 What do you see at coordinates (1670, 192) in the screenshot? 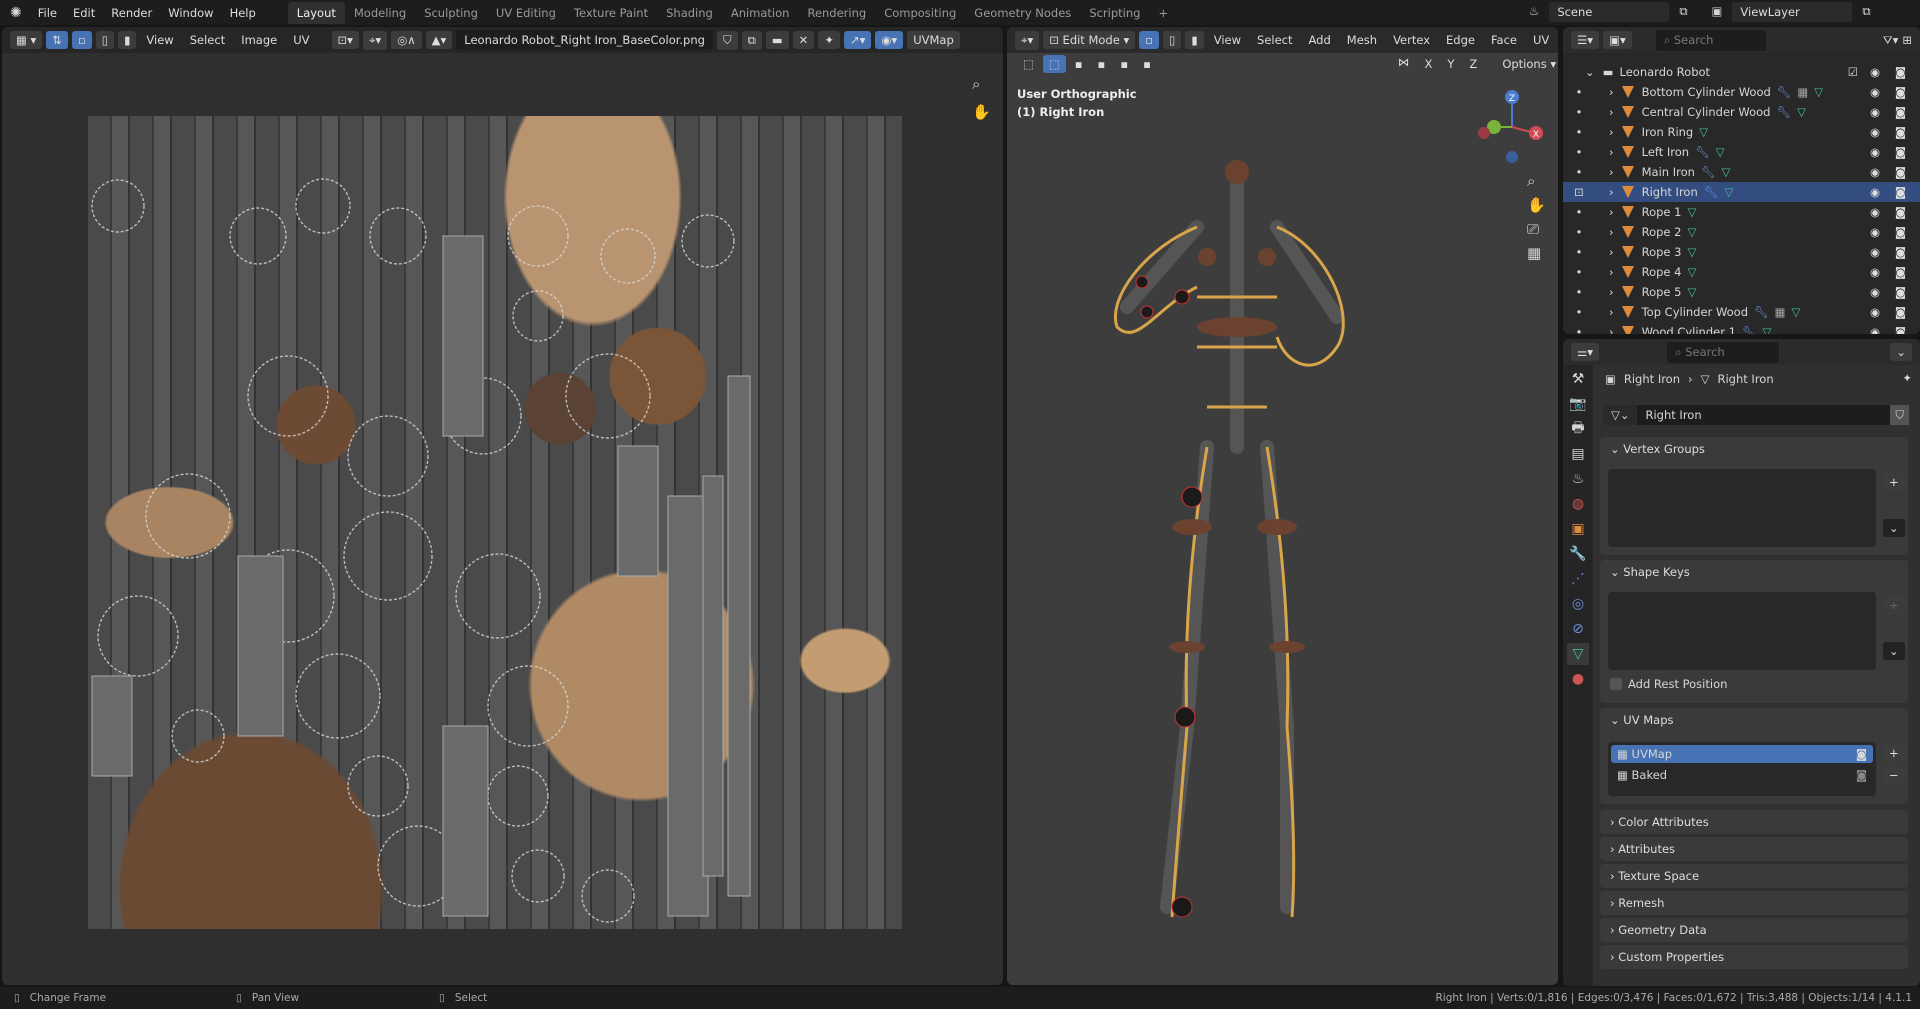
I see `outliner-item-name: Right Iron` at bounding box center [1670, 192].